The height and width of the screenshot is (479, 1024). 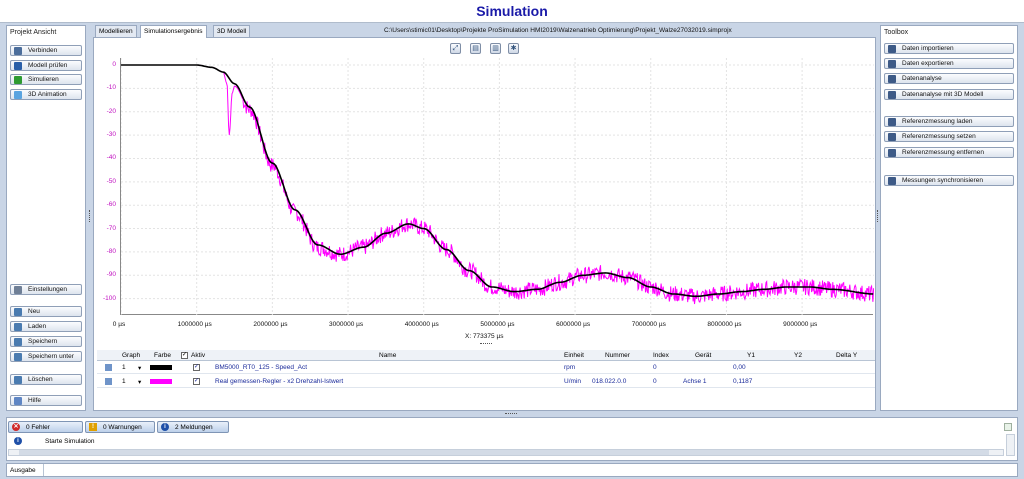 What do you see at coordinates (949, 121) in the screenshot?
I see `toolbox-button-1-0: Referenzmessung laden` at bounding box center [949, 121].